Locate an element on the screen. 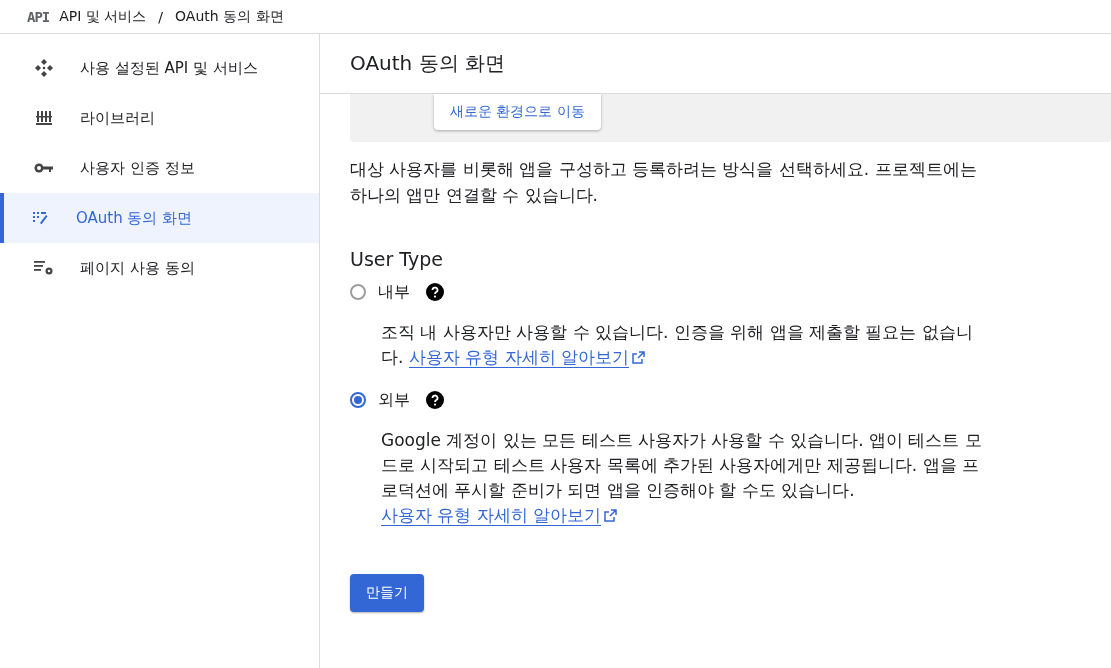 The image size is (1111, 668). sidebar-item: 라이브러리 is located at coordinates (159, 118).